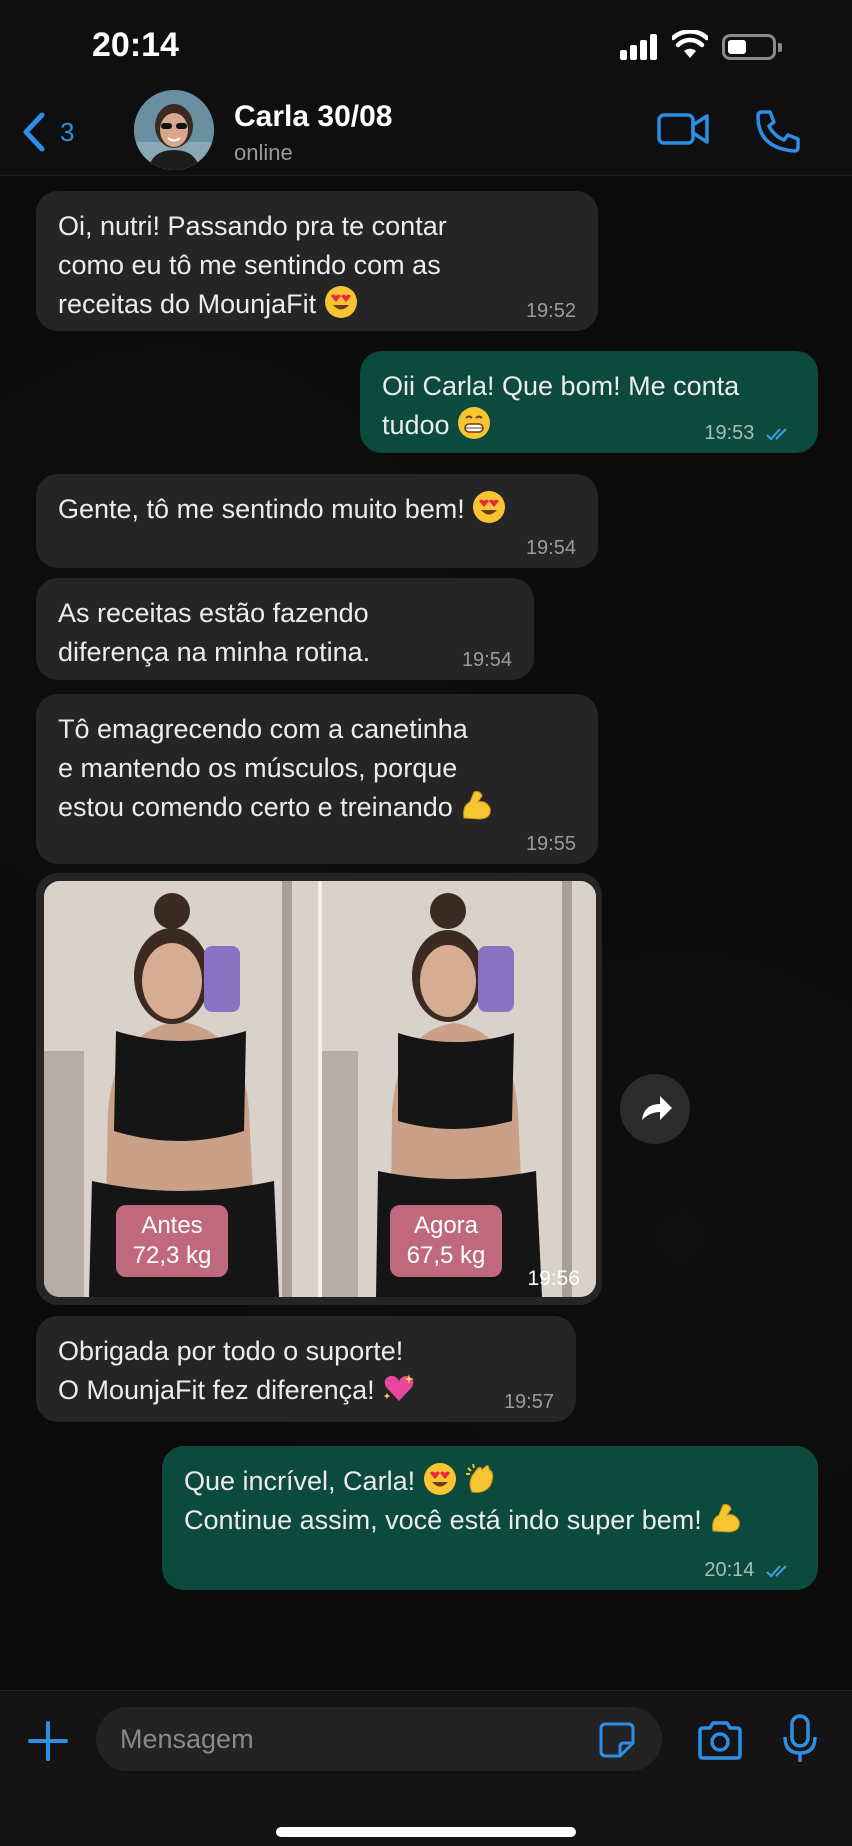 Image resolution: width=852 pixels, height=1846 pixels. What do you see at coordinates (617, 1740) in the screenshot?
I see `sticker-icon` at bounding box center [617, 1740].